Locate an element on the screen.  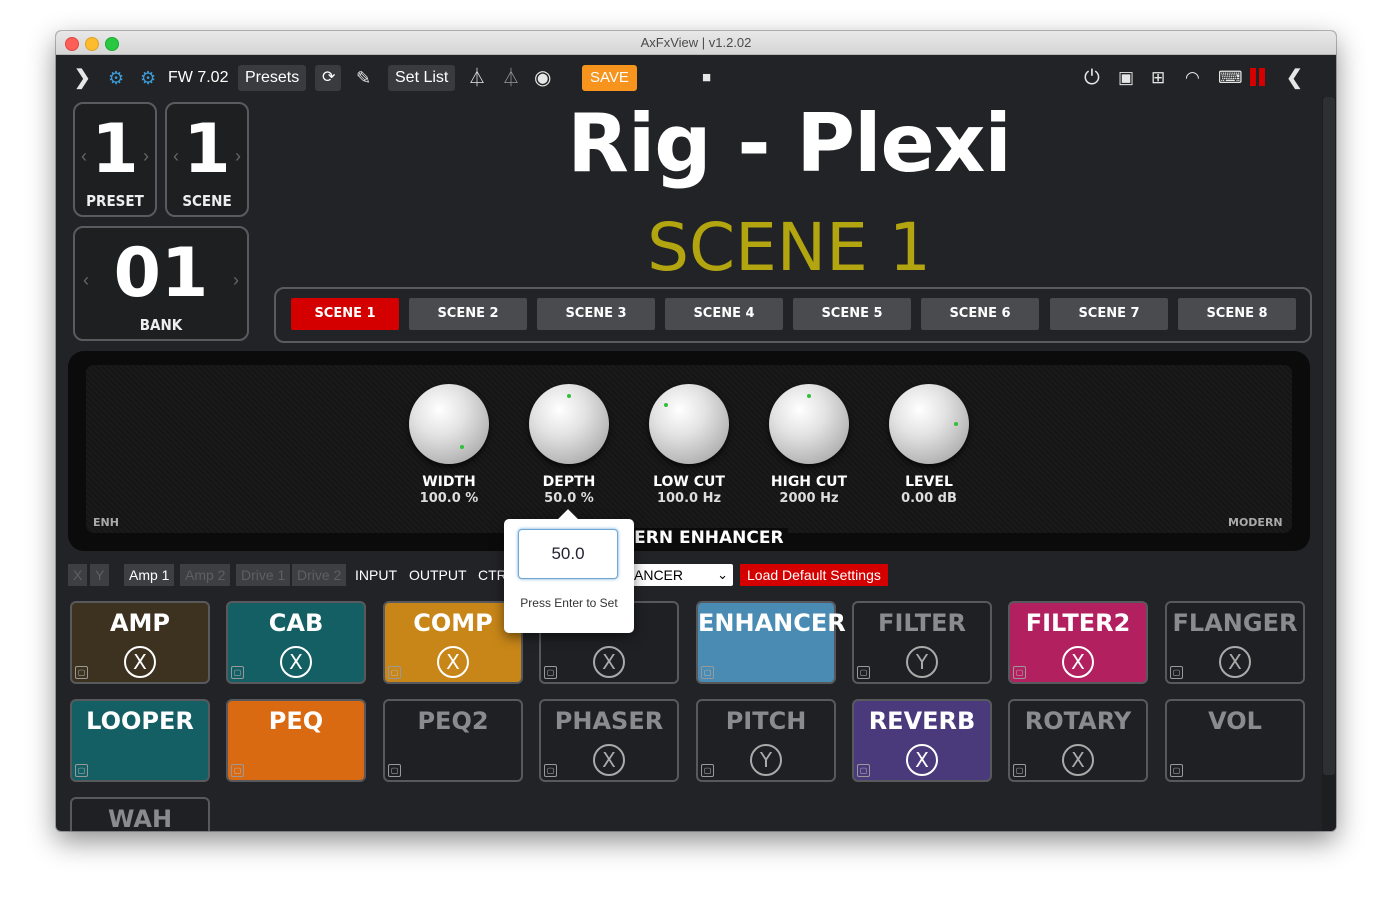
block-looper: LOOPER ▢ is located at coordinates (140, 740).